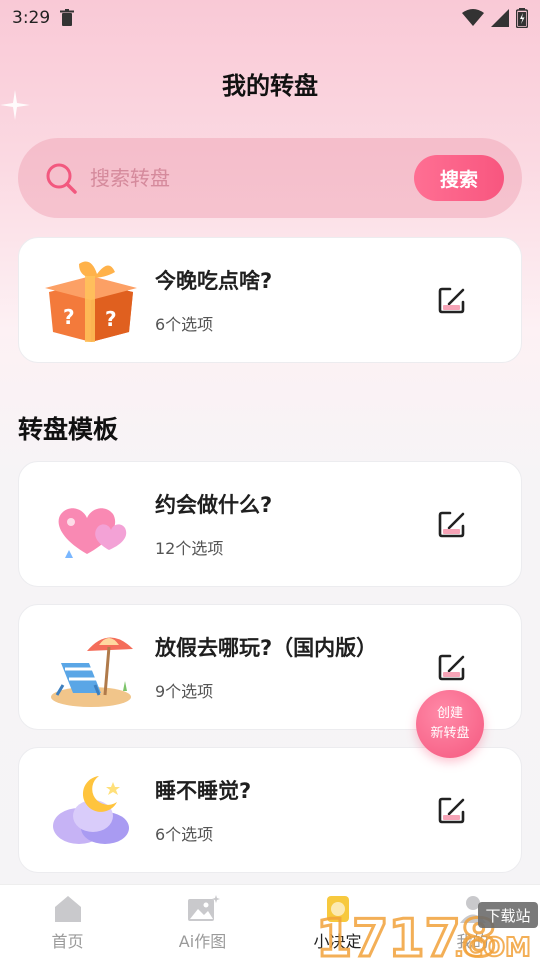  What do you see at coordinates (91, 301) in the screenshot?
I see `mystery-box-icon: ? ?` at bounding box center [91, 301].